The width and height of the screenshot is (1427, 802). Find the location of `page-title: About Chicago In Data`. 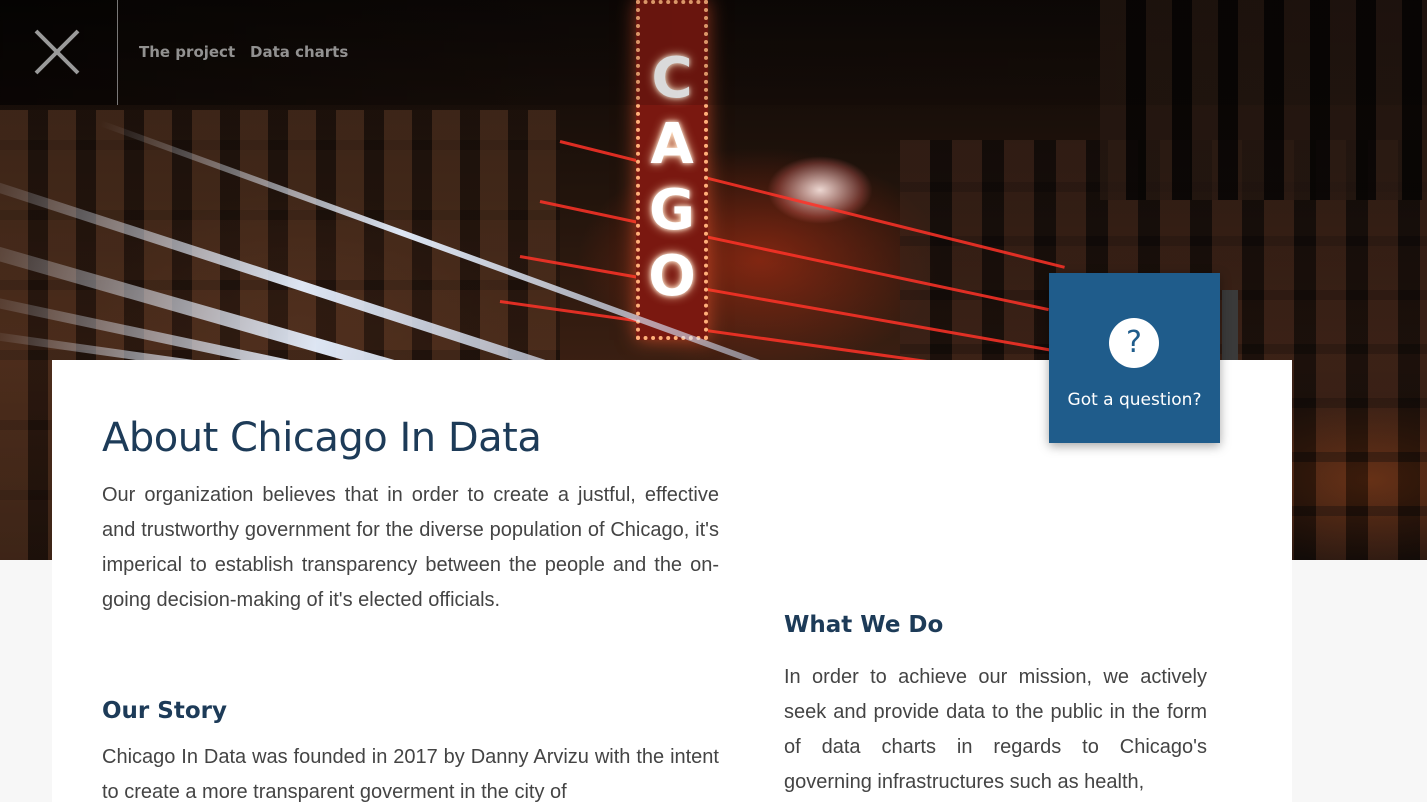

page-title: About Chicago In Data is located at coordinates (322, 438).